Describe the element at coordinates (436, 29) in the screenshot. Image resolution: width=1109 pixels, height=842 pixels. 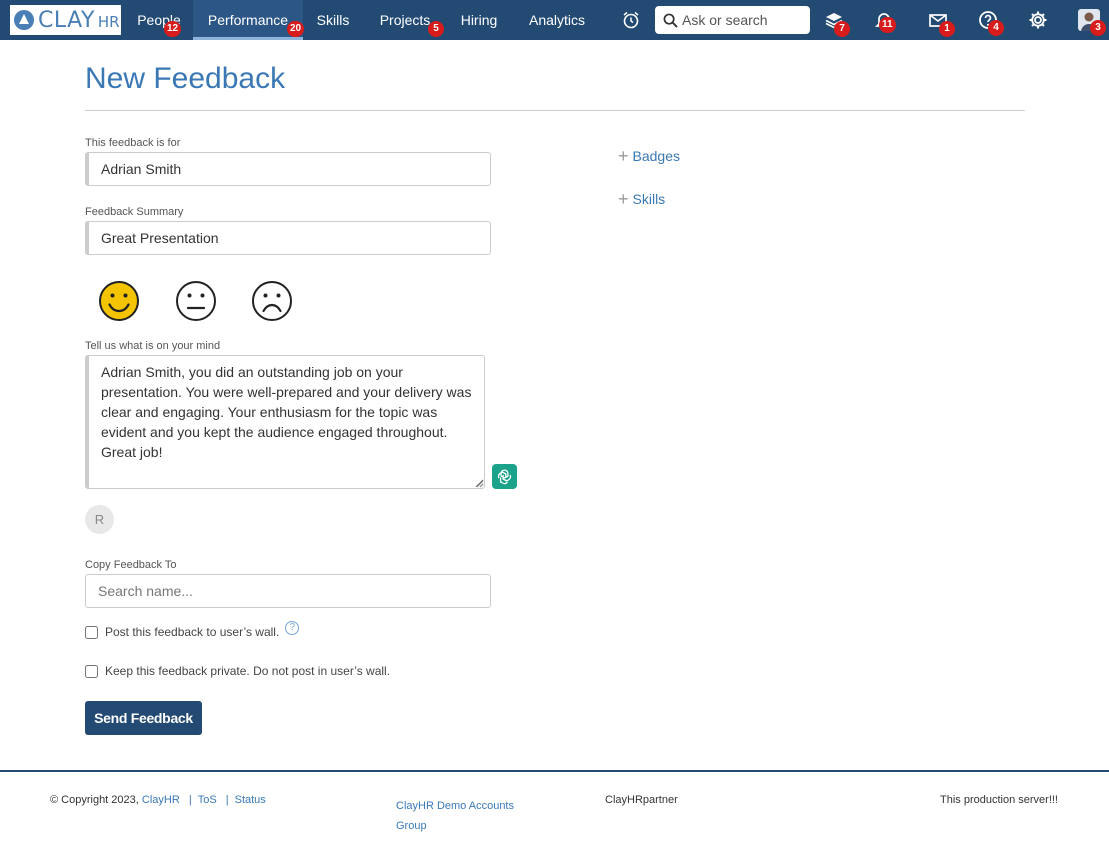
I see `nav-projects-badge: 5` at that location.